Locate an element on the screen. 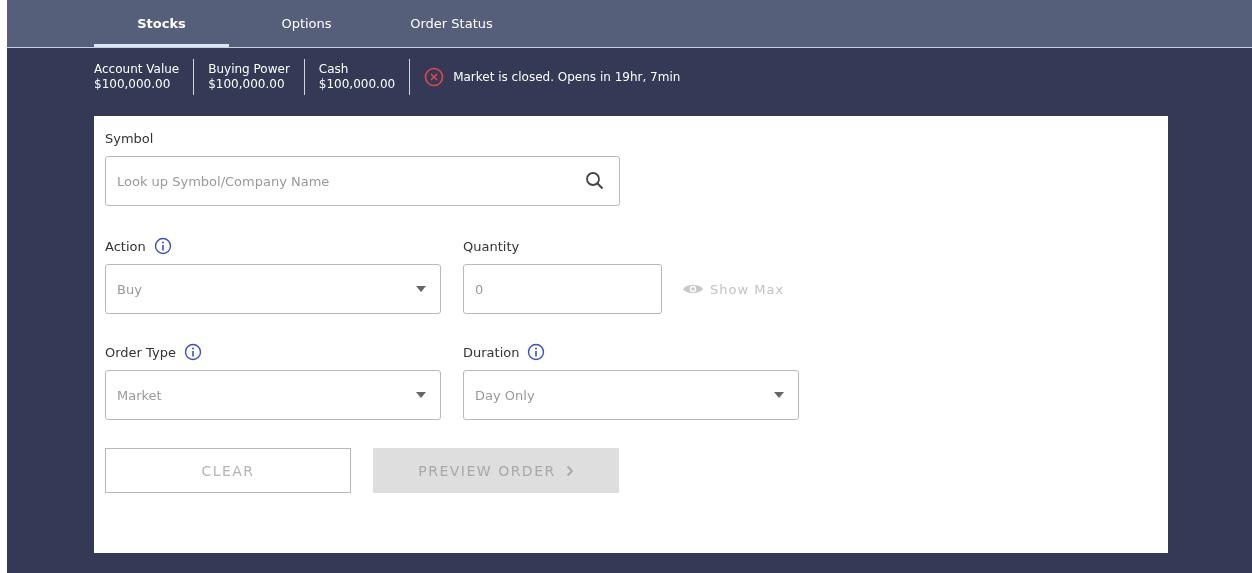 This screenshot has width=1252, height=573. dropdown: Buy is located at coordinates (273, 289).